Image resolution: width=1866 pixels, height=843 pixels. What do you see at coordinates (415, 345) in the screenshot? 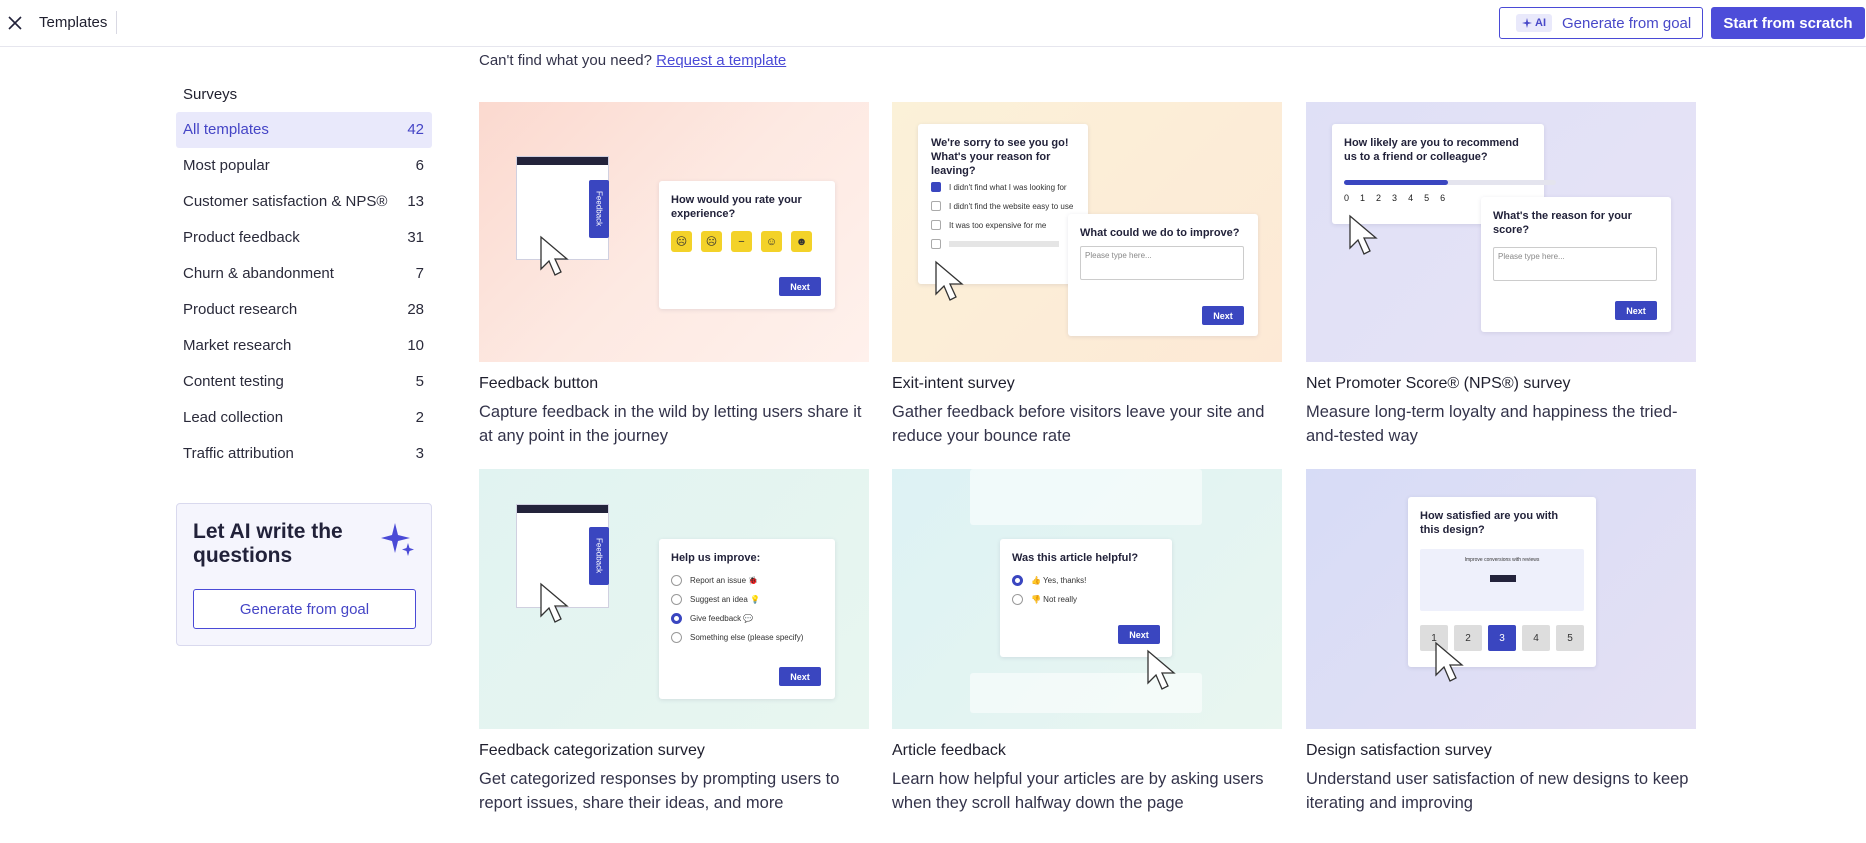
I see `sidebar-item-count: 10` at bounding box center [415, 345].